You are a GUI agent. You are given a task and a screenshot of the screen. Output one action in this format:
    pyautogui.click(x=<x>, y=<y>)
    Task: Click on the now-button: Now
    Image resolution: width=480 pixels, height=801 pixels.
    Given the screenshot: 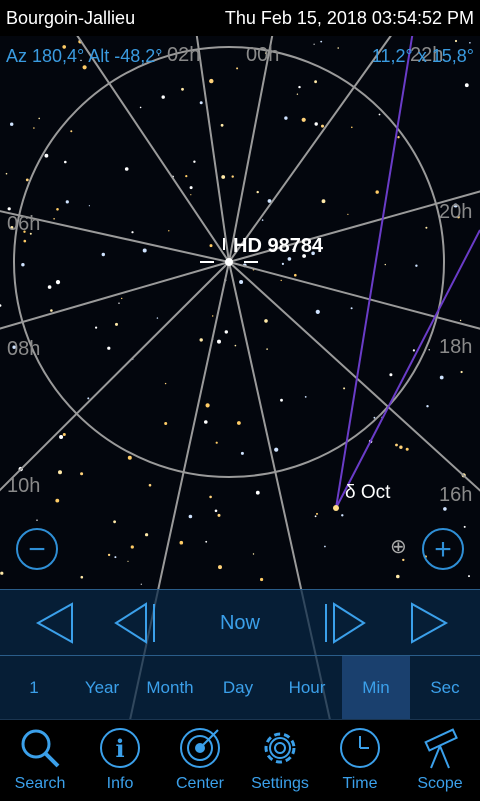 What is the action you would take?
    pyautogui.click(x=240, y=623)
    